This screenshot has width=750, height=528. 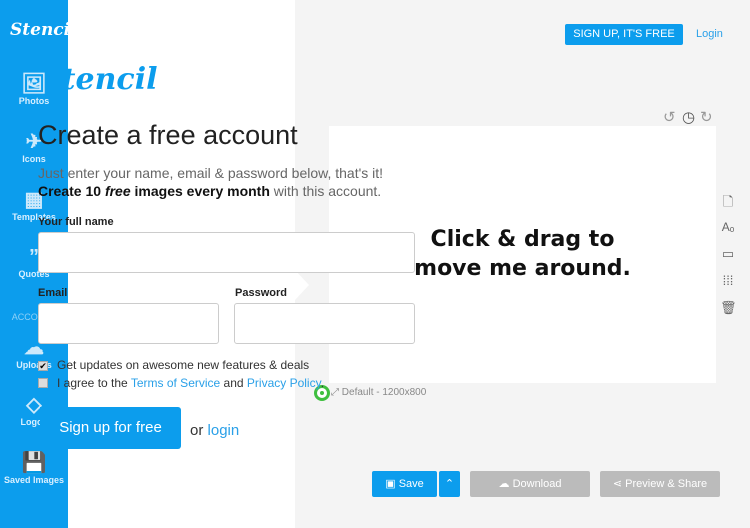 What do you see at coordinates (624, 34) in the screenshot?
I see `header-signup-button: SIGN UP, IT'S FREE` at bounding box center [624, 34].